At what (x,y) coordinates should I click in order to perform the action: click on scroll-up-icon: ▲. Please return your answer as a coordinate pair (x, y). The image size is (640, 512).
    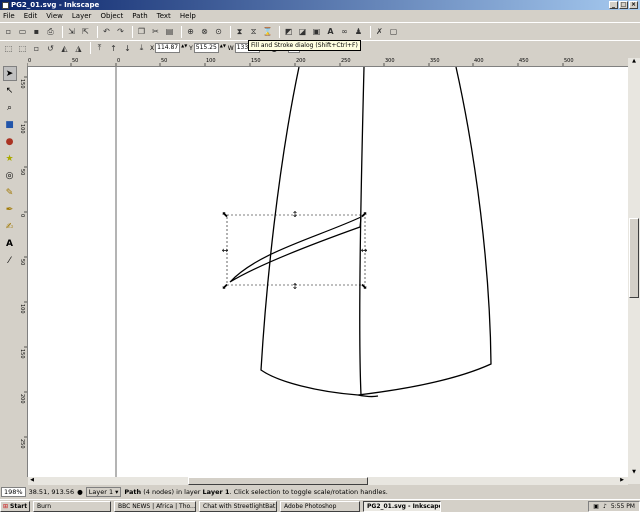
    Looking at the image, I should click on (634, 61).